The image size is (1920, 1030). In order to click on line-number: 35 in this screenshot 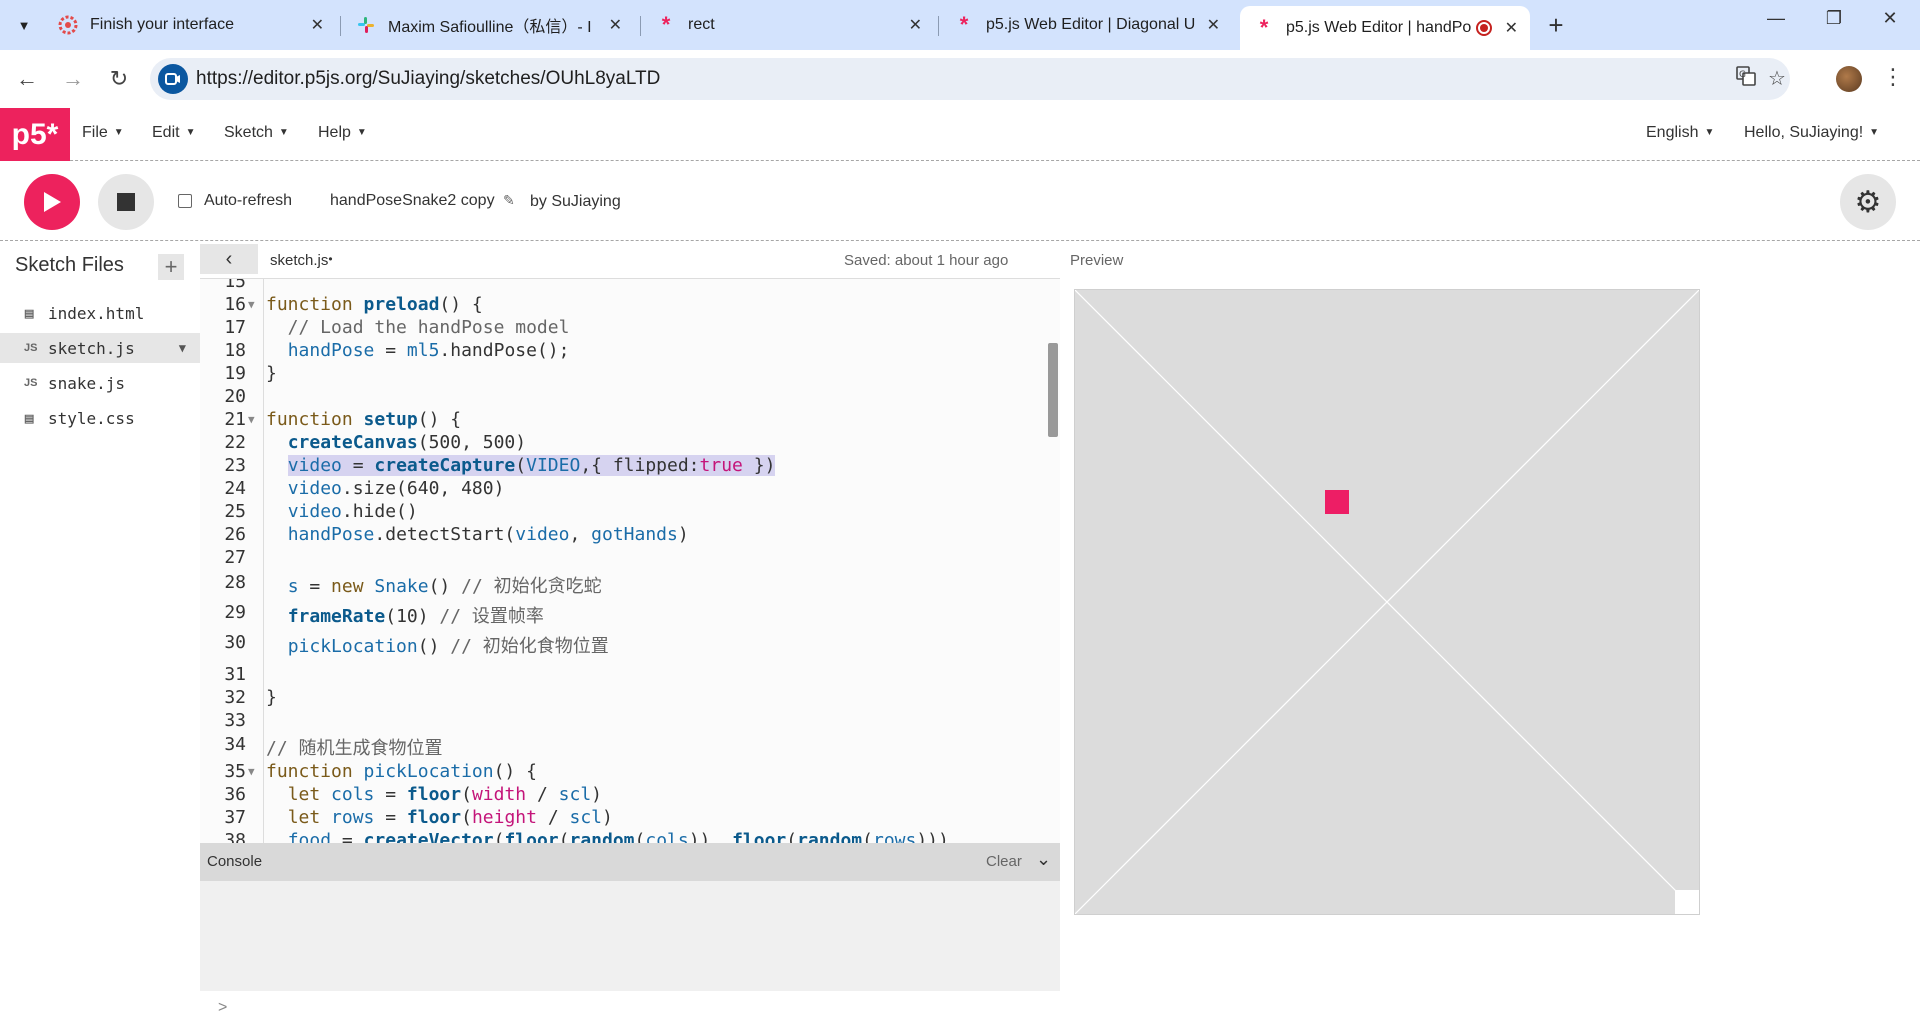, I will do `click(235, 771)`.